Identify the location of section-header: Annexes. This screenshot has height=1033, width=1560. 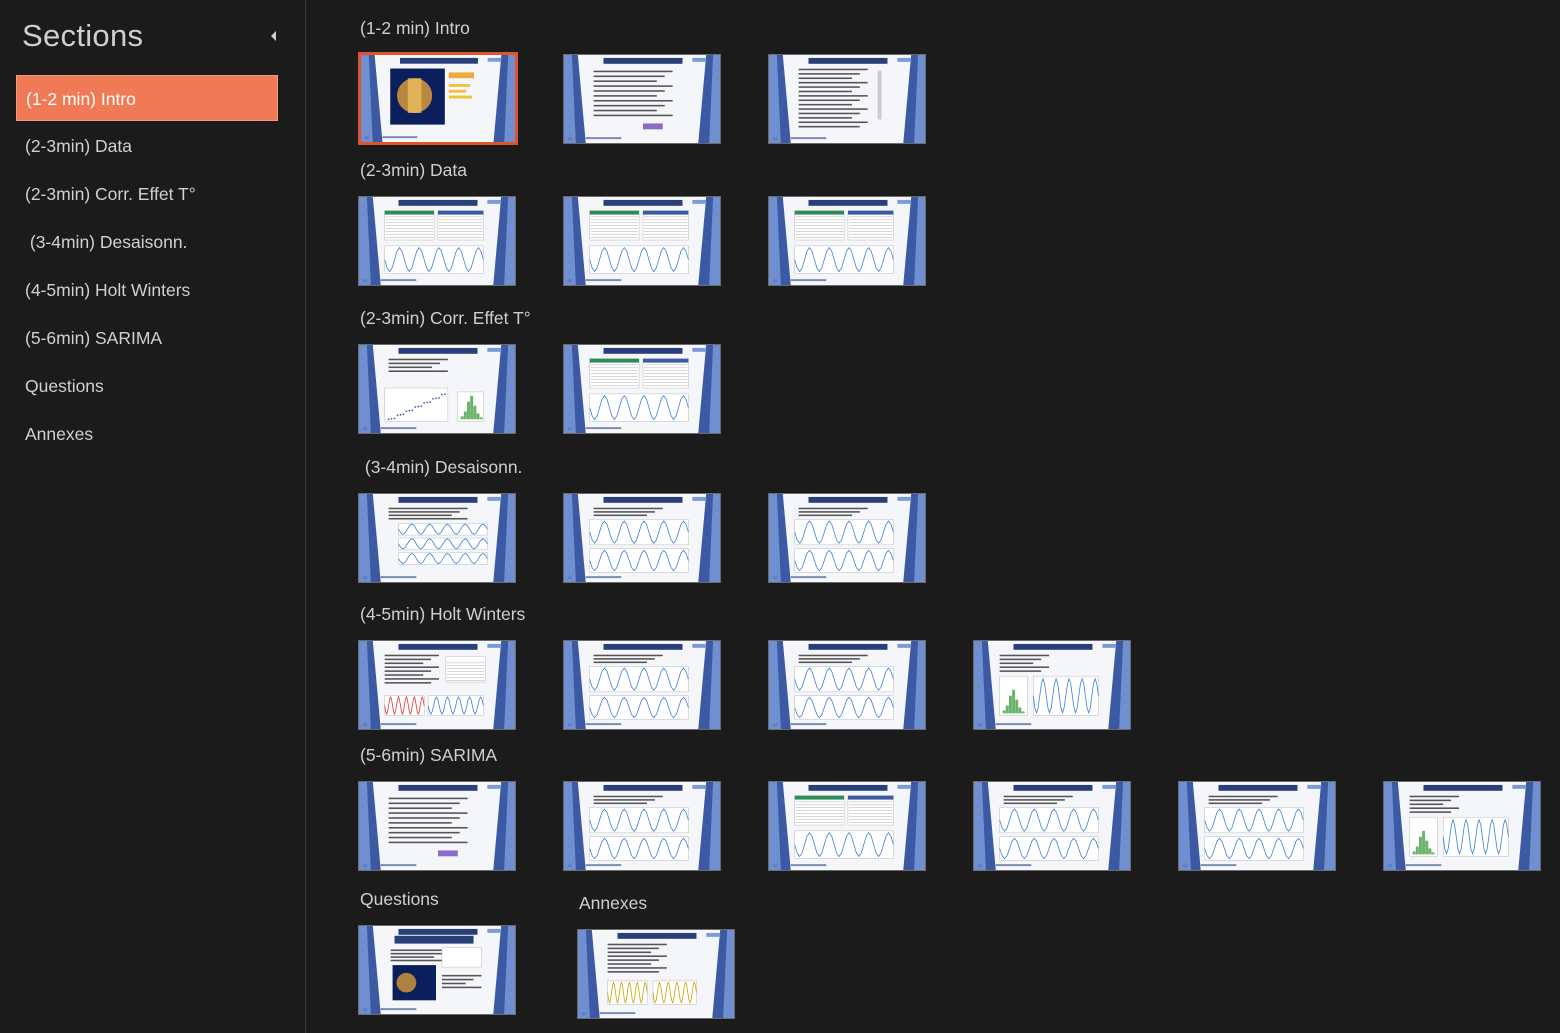
(613, 903).